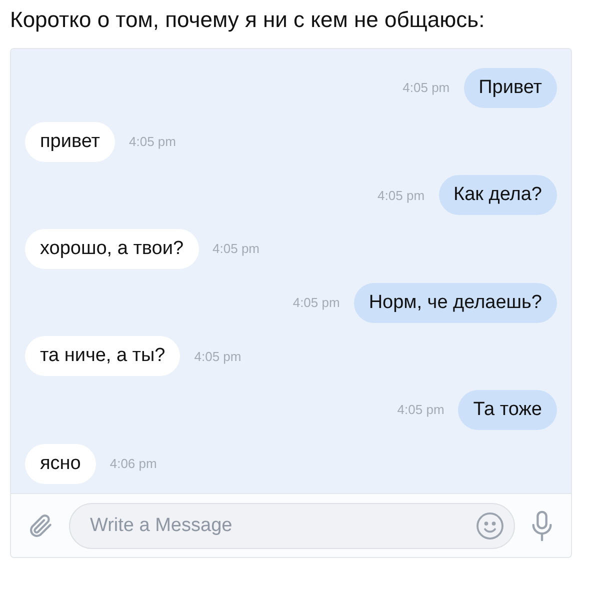  I want to click on message-bubble: та ниче, а ты?, so click(102, 356).